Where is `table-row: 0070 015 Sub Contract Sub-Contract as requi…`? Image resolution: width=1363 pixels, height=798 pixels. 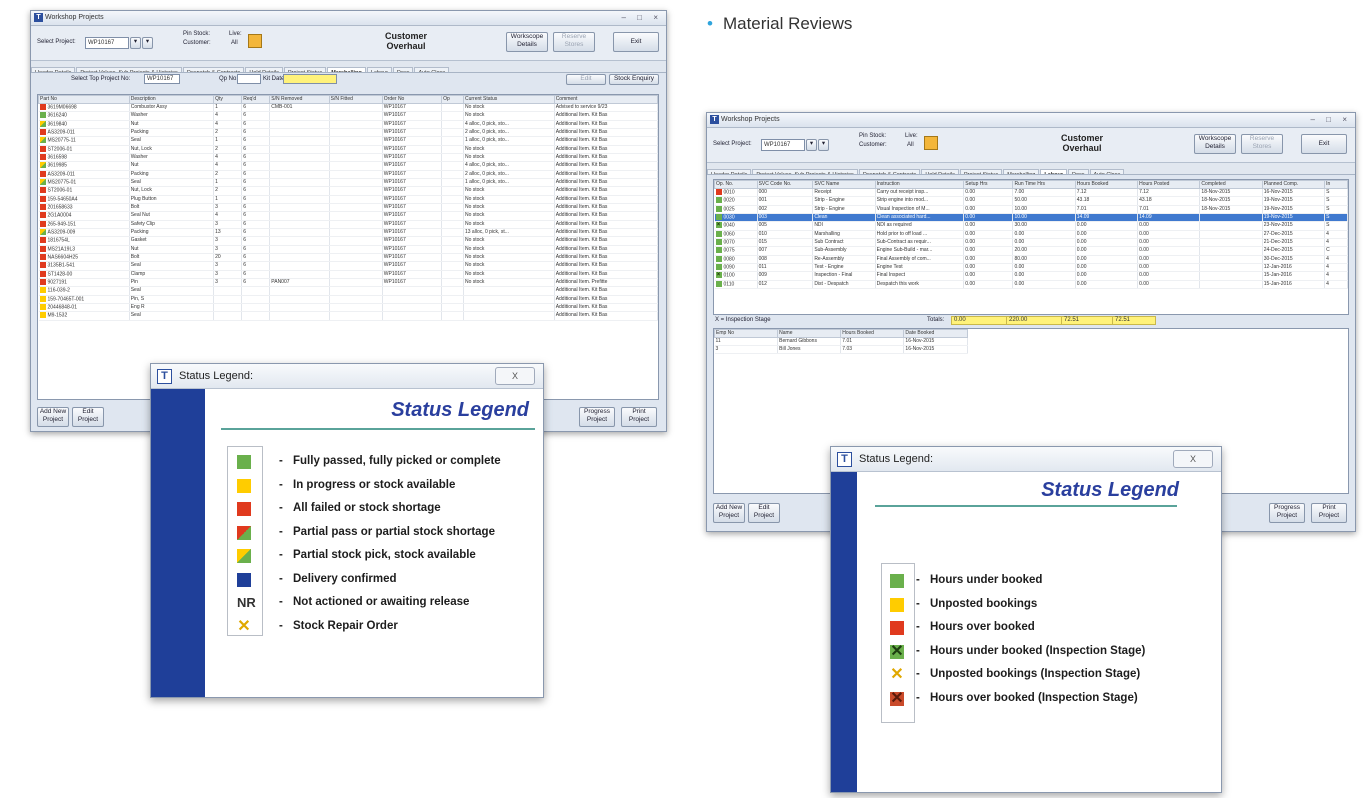 table-row: 0070 015 Sub Contract Sub-Contract as requi… is located at coordinates (1031, 243).